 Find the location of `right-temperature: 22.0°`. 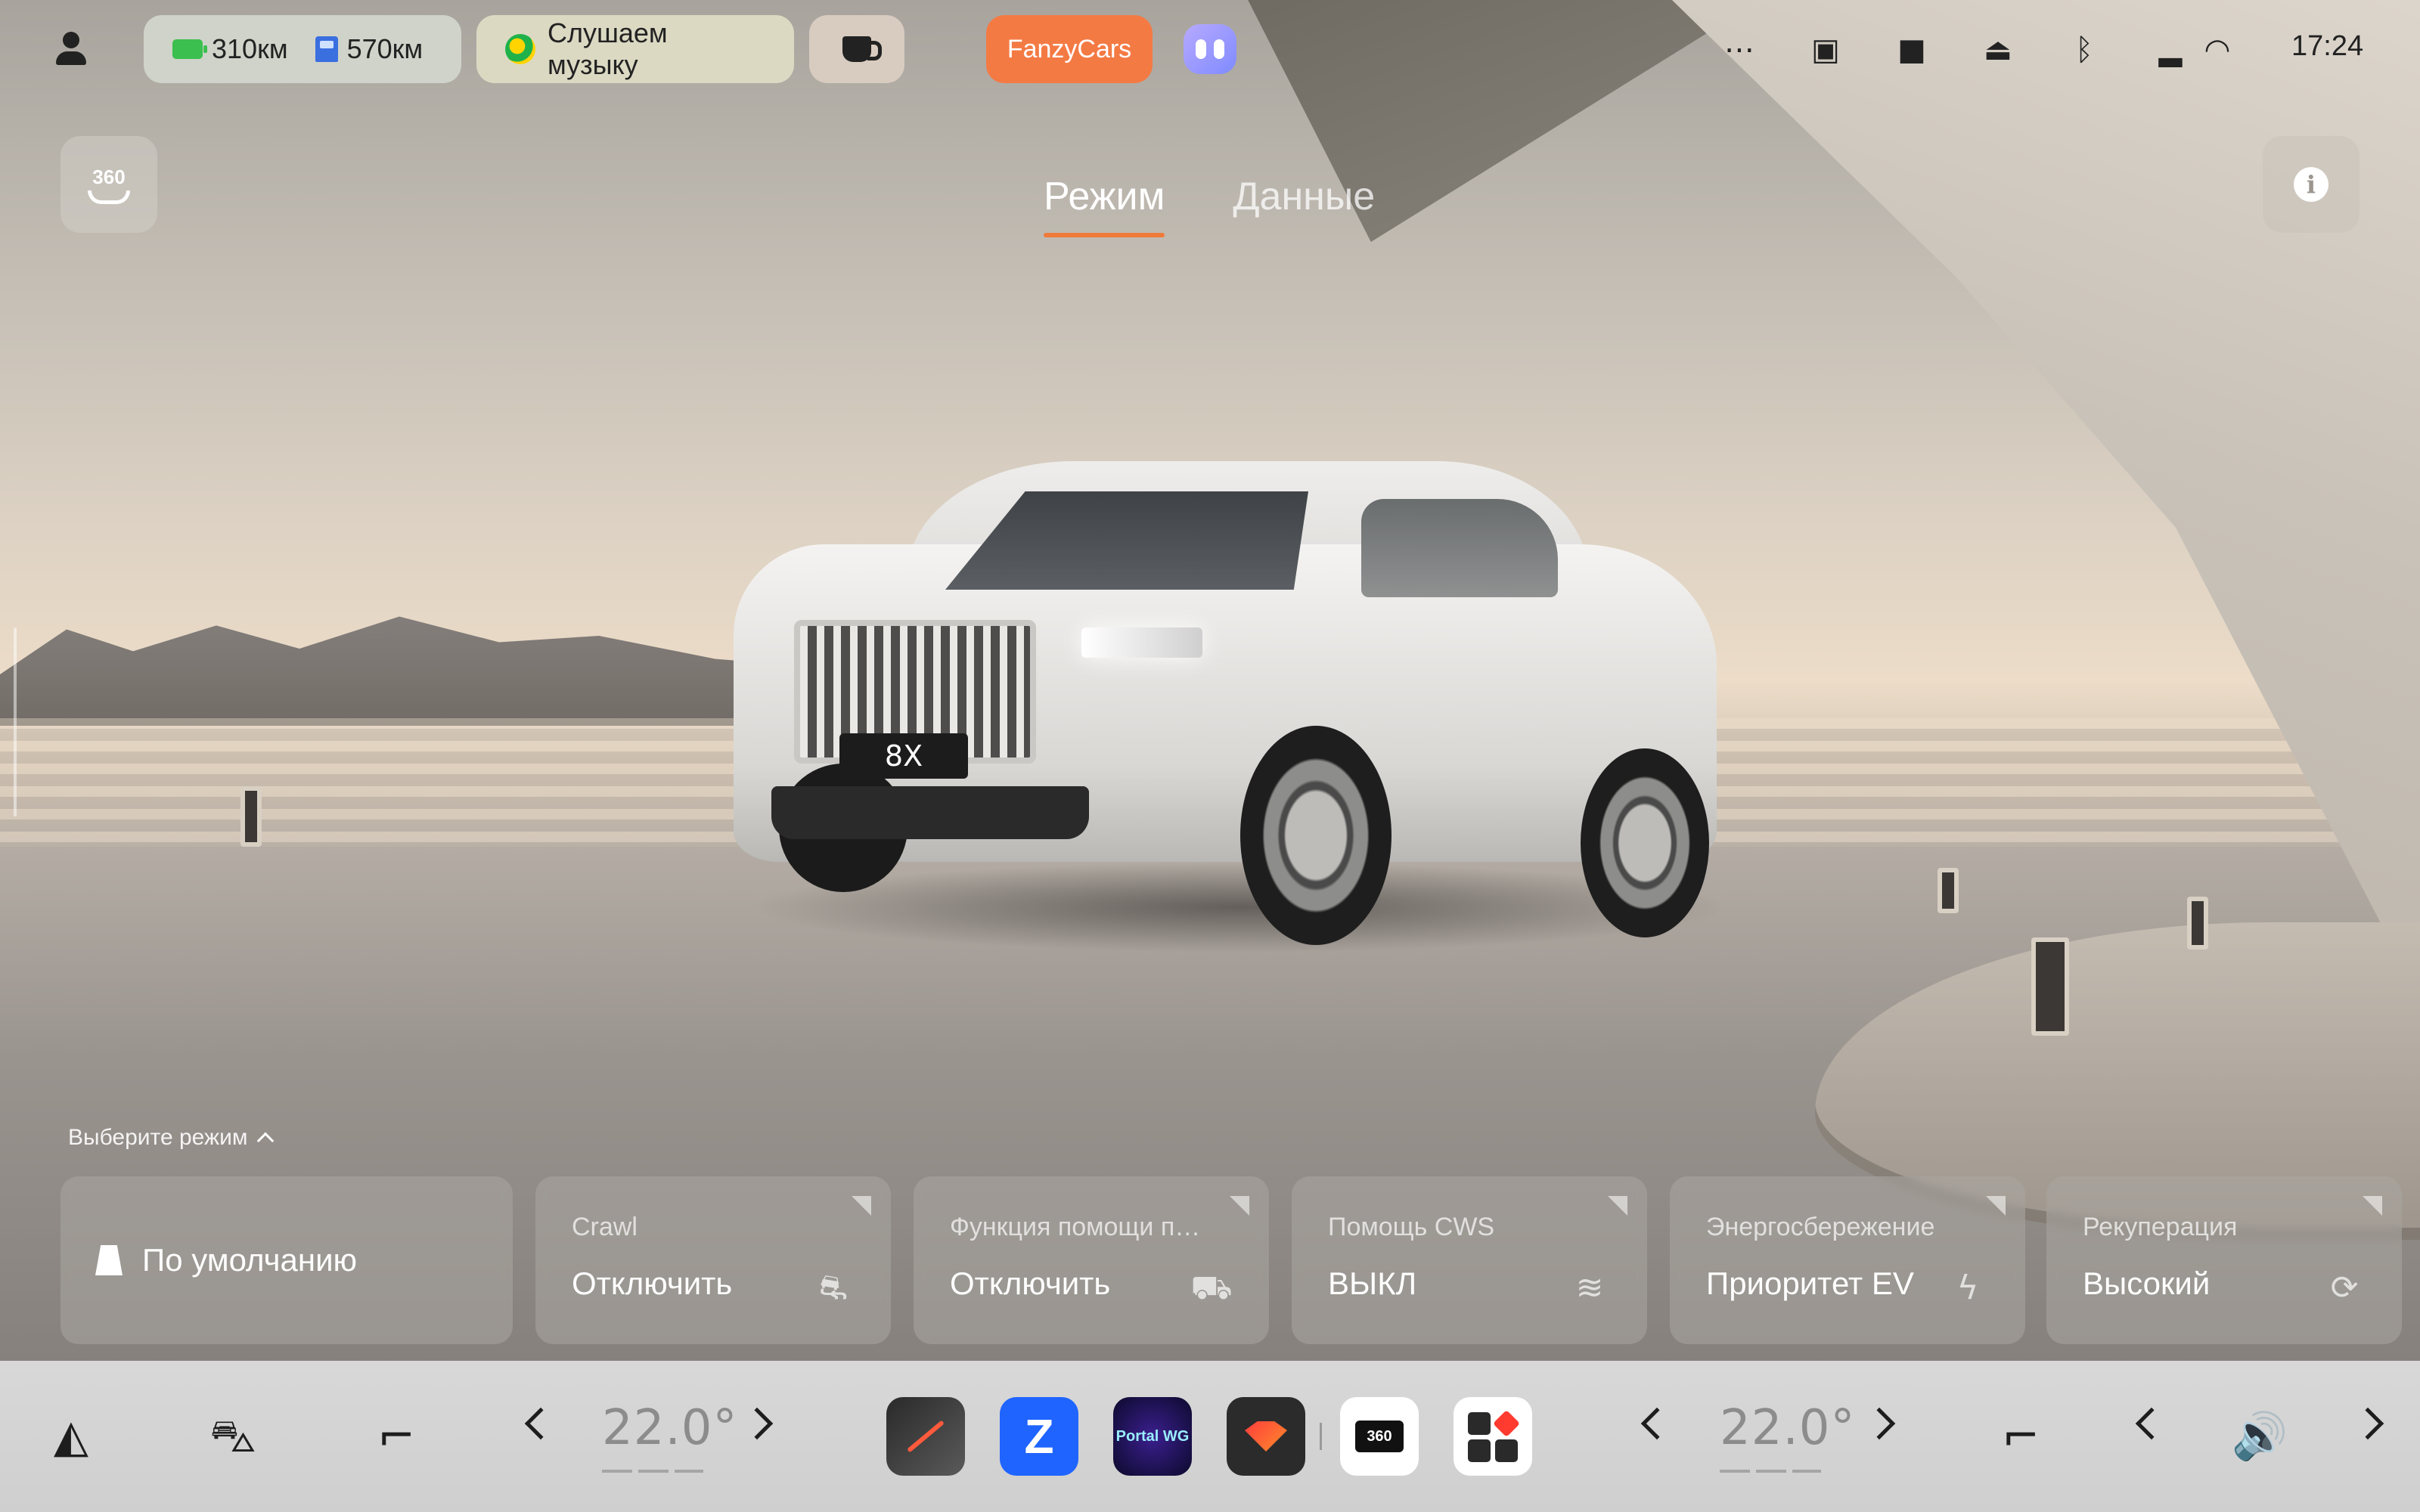

right-temperature: 22.0° is located at coordinates (1788, 1428).